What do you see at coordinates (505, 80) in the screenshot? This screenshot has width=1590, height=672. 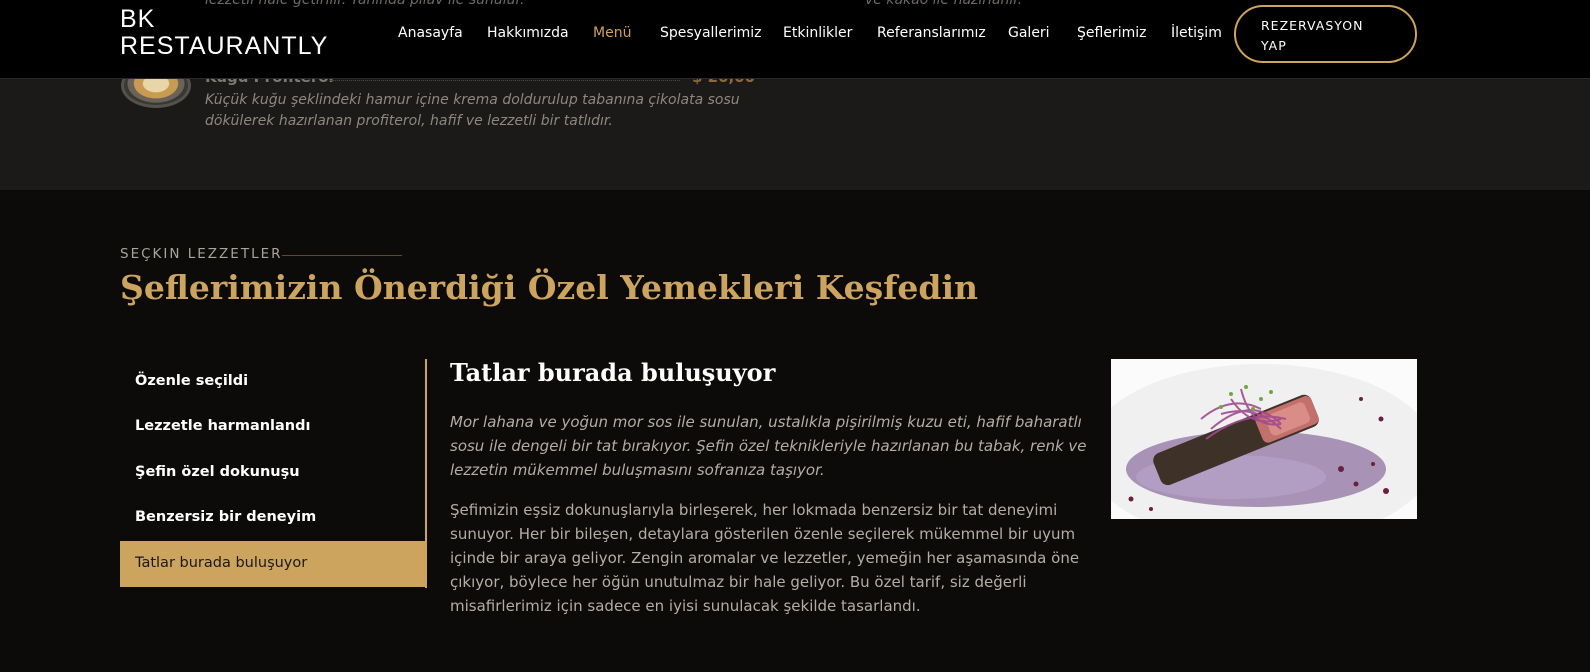 I see `dish-dotted-leader` at bounding box center [505, 80].